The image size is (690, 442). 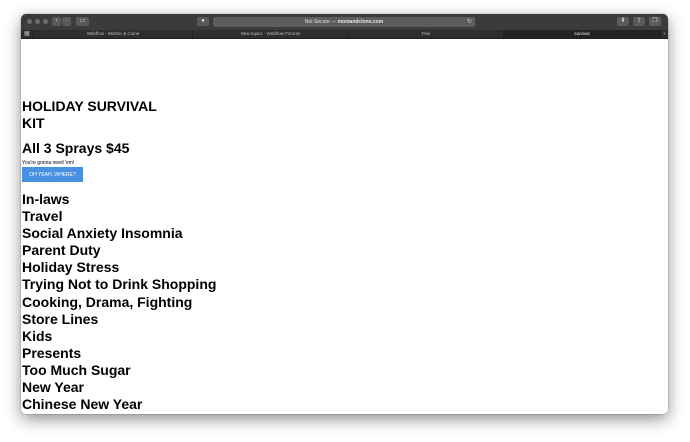 I want to click on share-button: ⇪, so click(x=639, y=21).